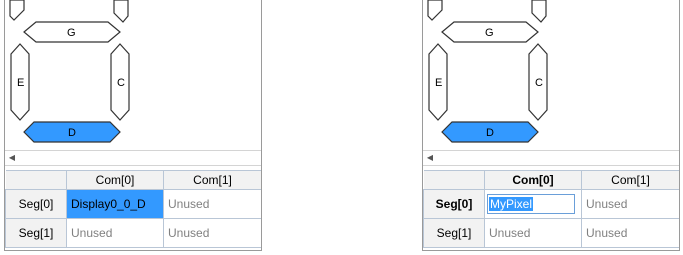  Describe the element at coordinates (511, 204) in the screenshot. I see `cell-edit-text: MyPixel` at that location.